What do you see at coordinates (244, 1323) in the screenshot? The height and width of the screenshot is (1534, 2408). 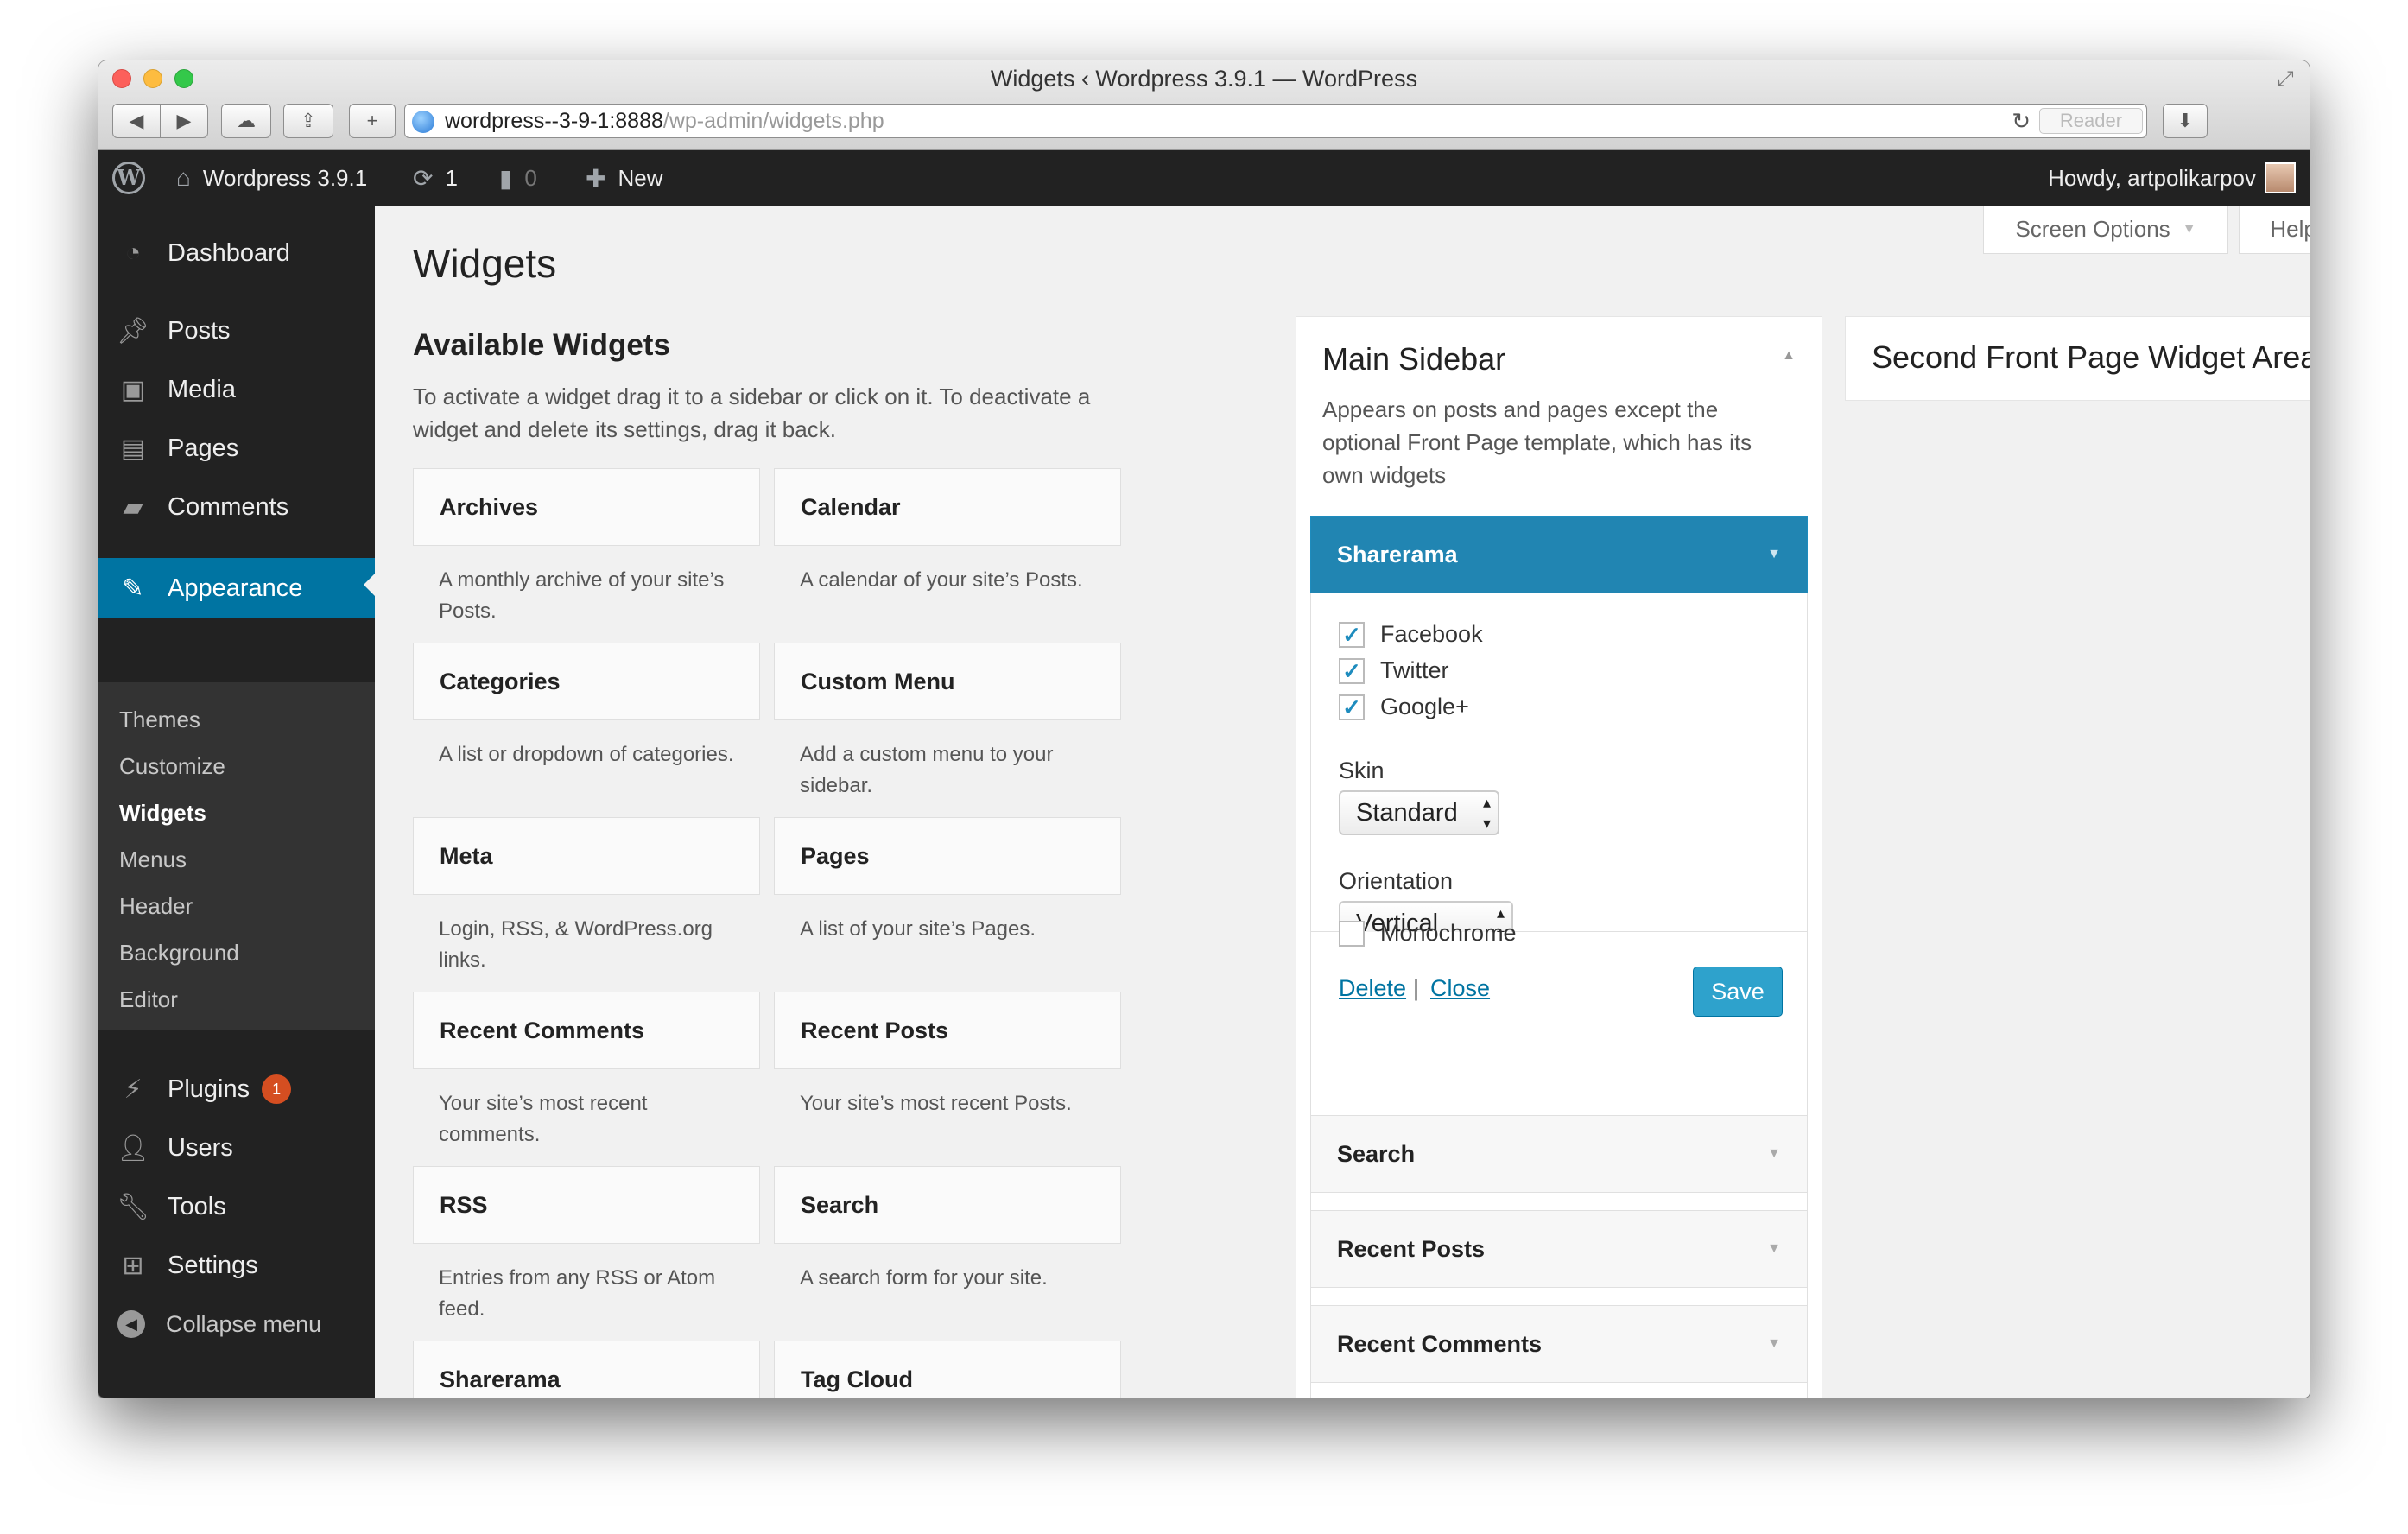 I see `menu-label: Collapse menu` at bounding box center [244, 1323].